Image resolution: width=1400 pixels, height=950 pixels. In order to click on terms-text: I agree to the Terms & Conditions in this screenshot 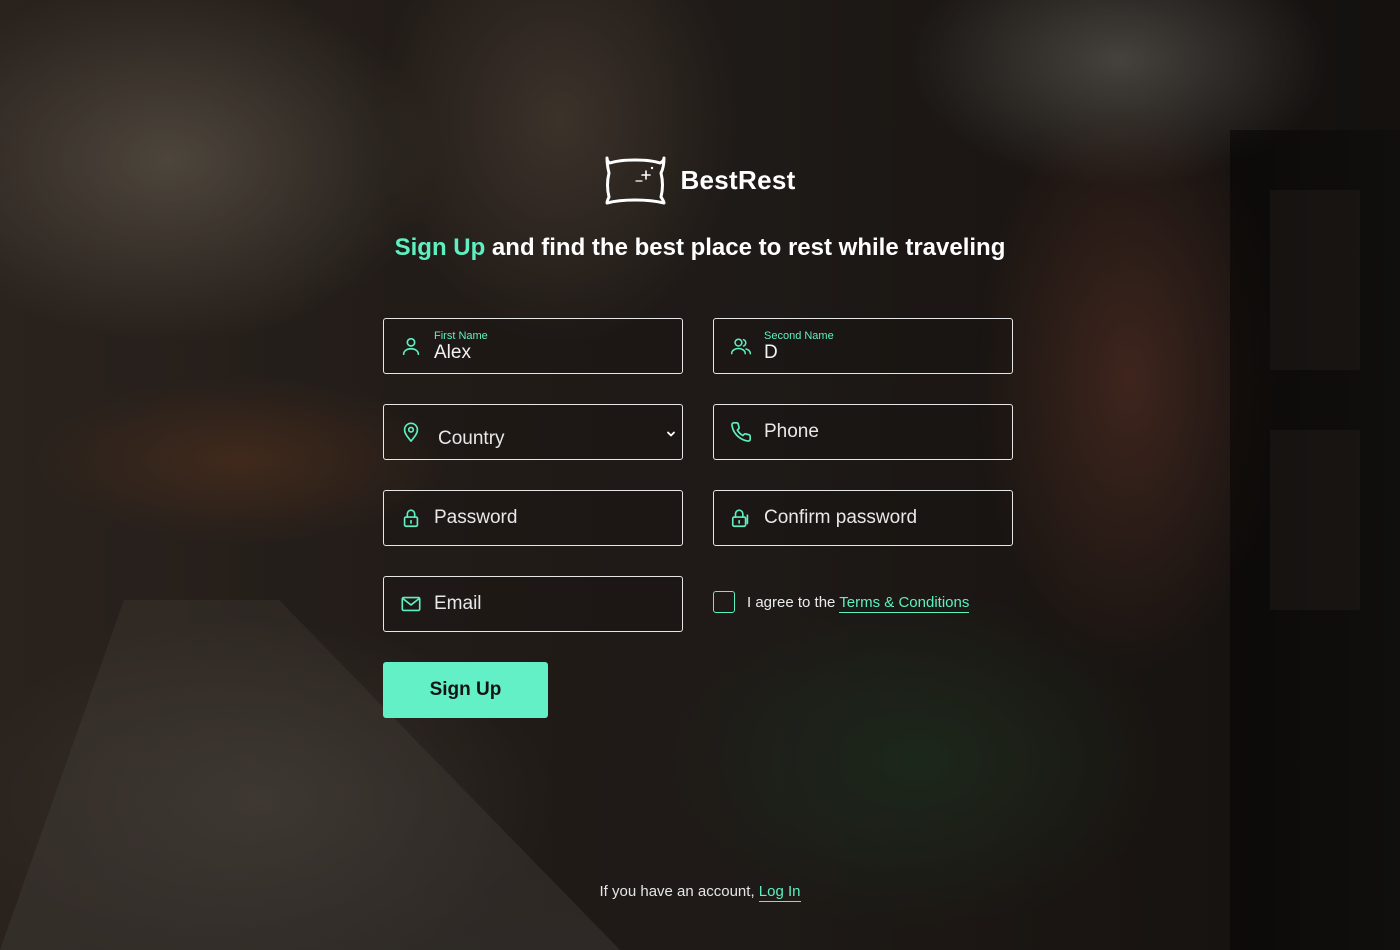, I will do `click(858, 603)`.